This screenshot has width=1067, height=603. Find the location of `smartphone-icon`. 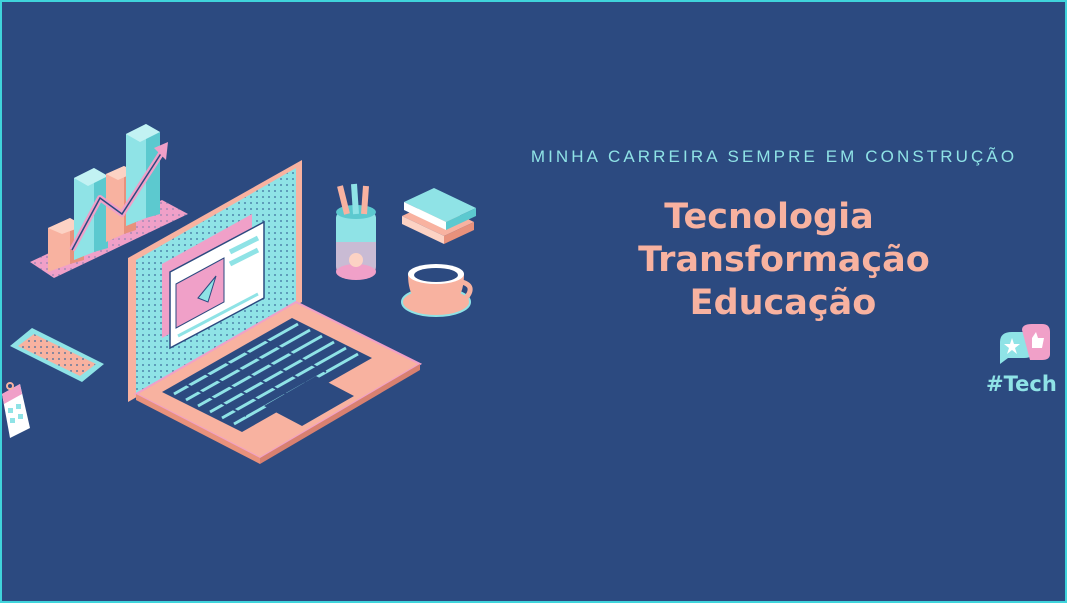

smartphone-icon is located at coordinates (57, 355).